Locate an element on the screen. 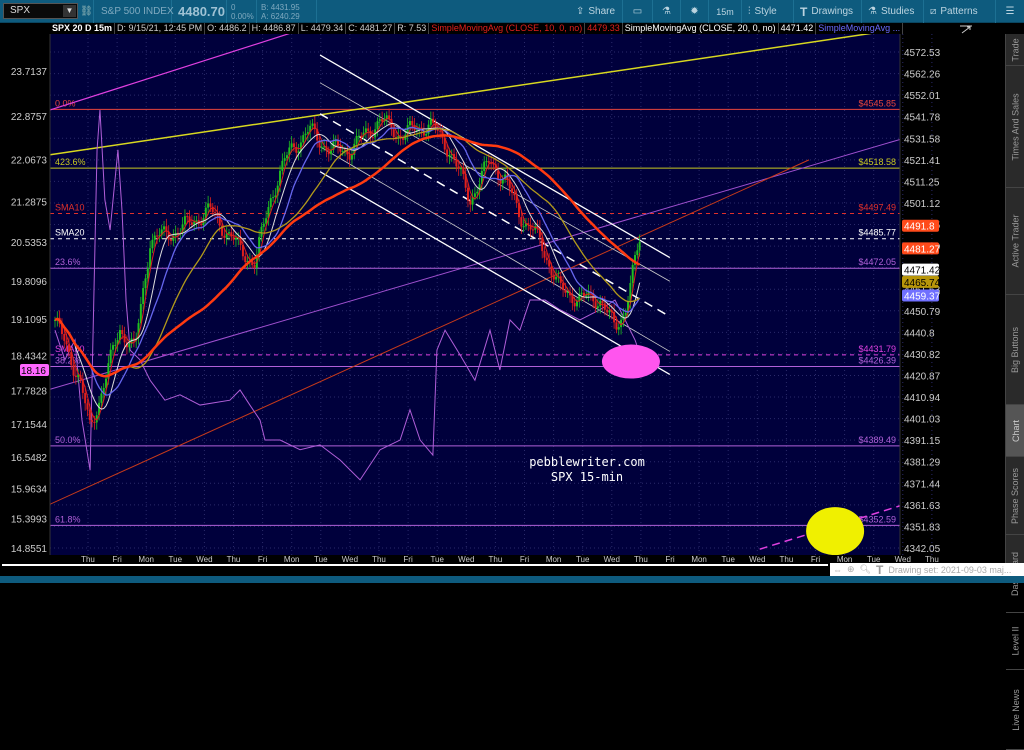 This screenshot has height=750, width=1024. level-label: 50.0% is located at coordinates (68, 440).